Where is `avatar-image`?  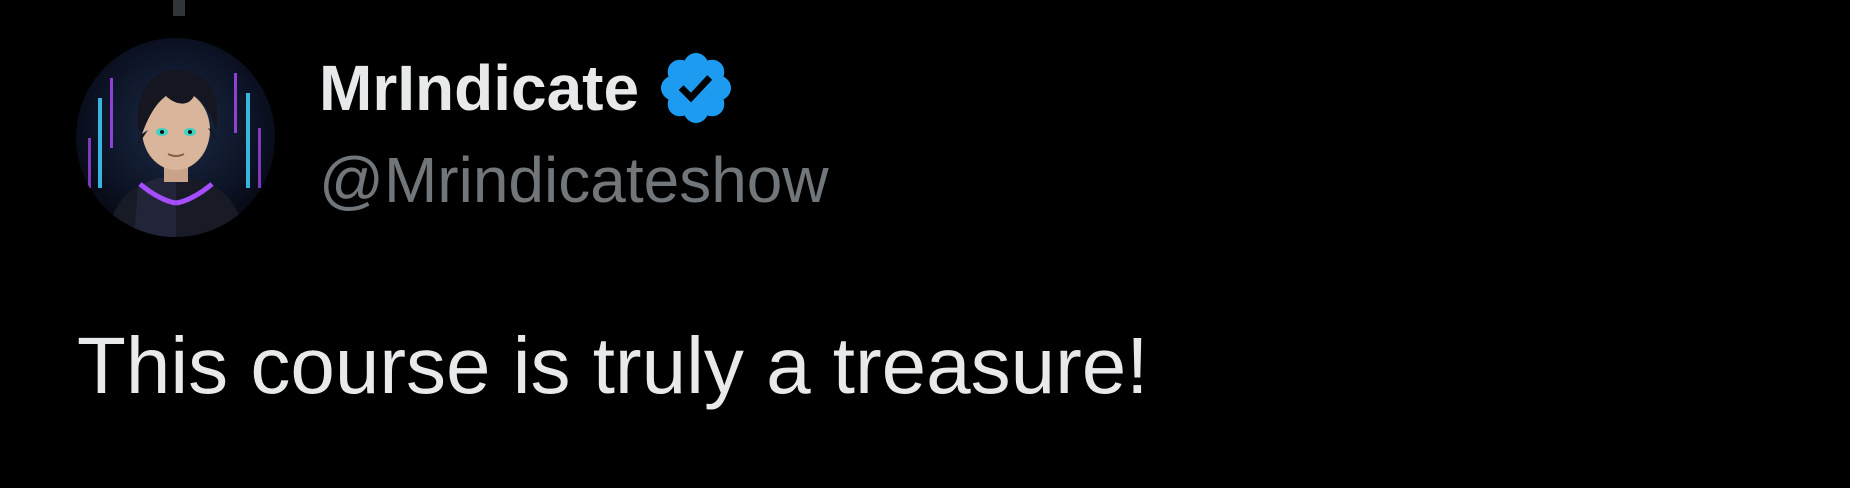
avatar-image is located at coordinates (175, 137).